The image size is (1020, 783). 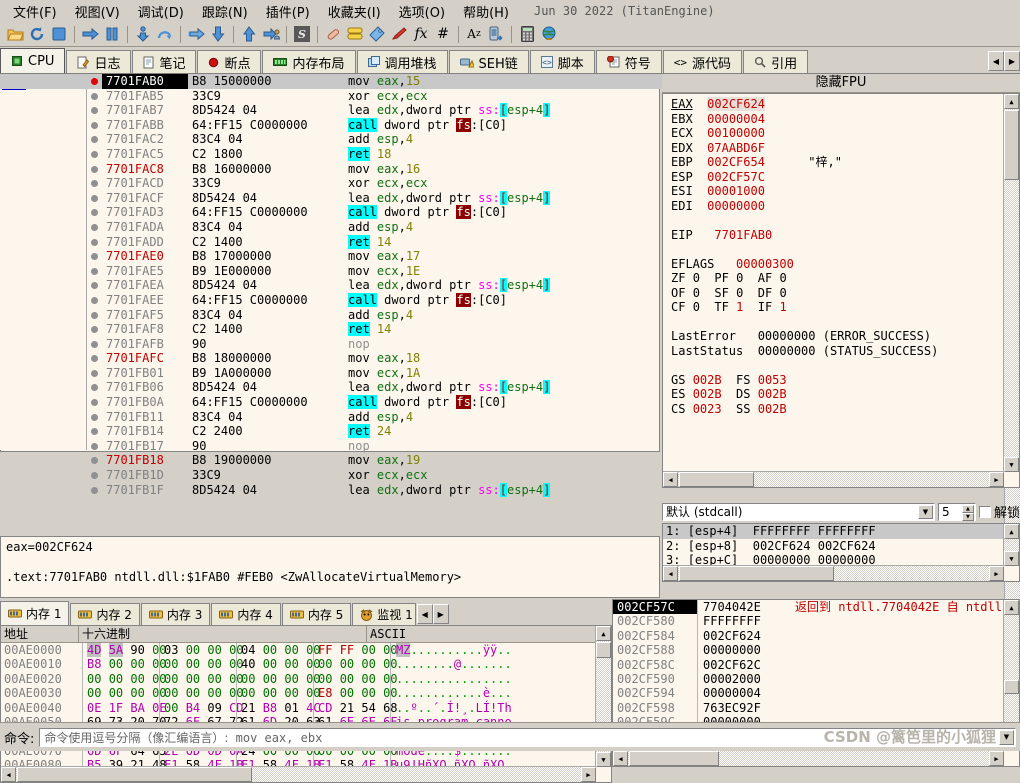 What do you see at coordinates (399, 34) in the screenshot?
I see `comment-icon` at bounding box center [399, 34].